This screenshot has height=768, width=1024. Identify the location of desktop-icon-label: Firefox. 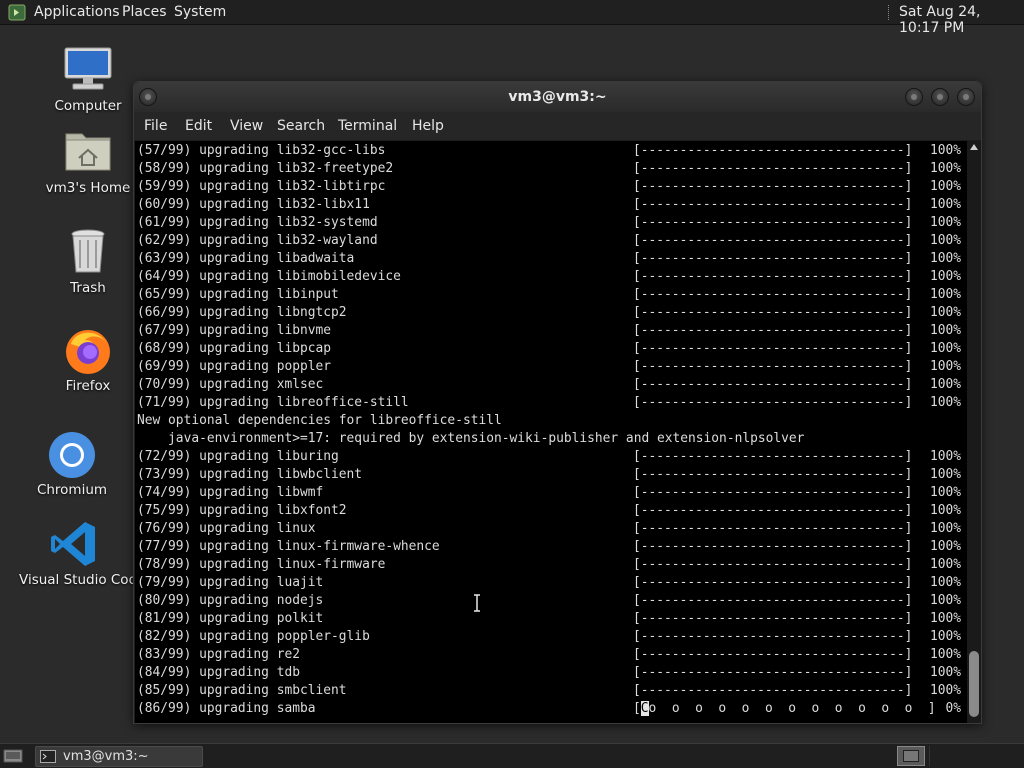
(88, 386).